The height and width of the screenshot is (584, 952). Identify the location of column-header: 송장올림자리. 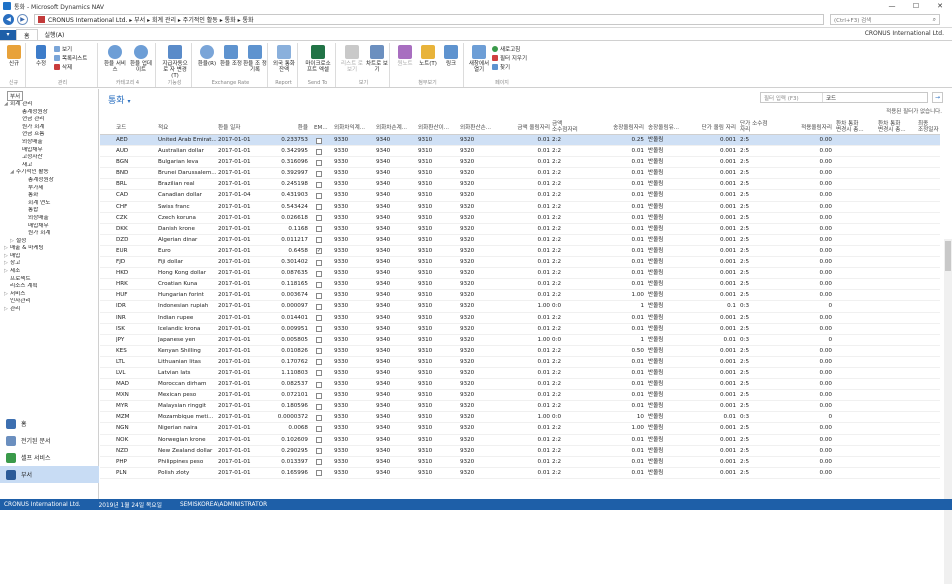
(614, 128).